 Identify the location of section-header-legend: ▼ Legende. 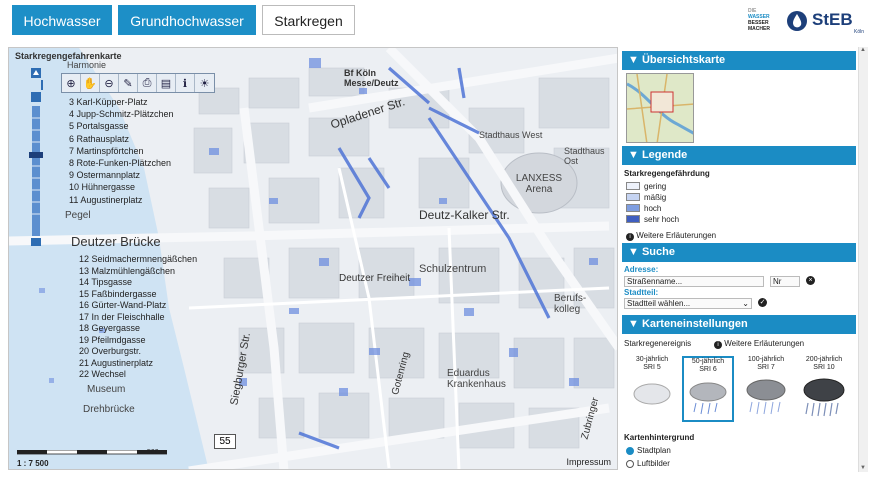
(739, 155).